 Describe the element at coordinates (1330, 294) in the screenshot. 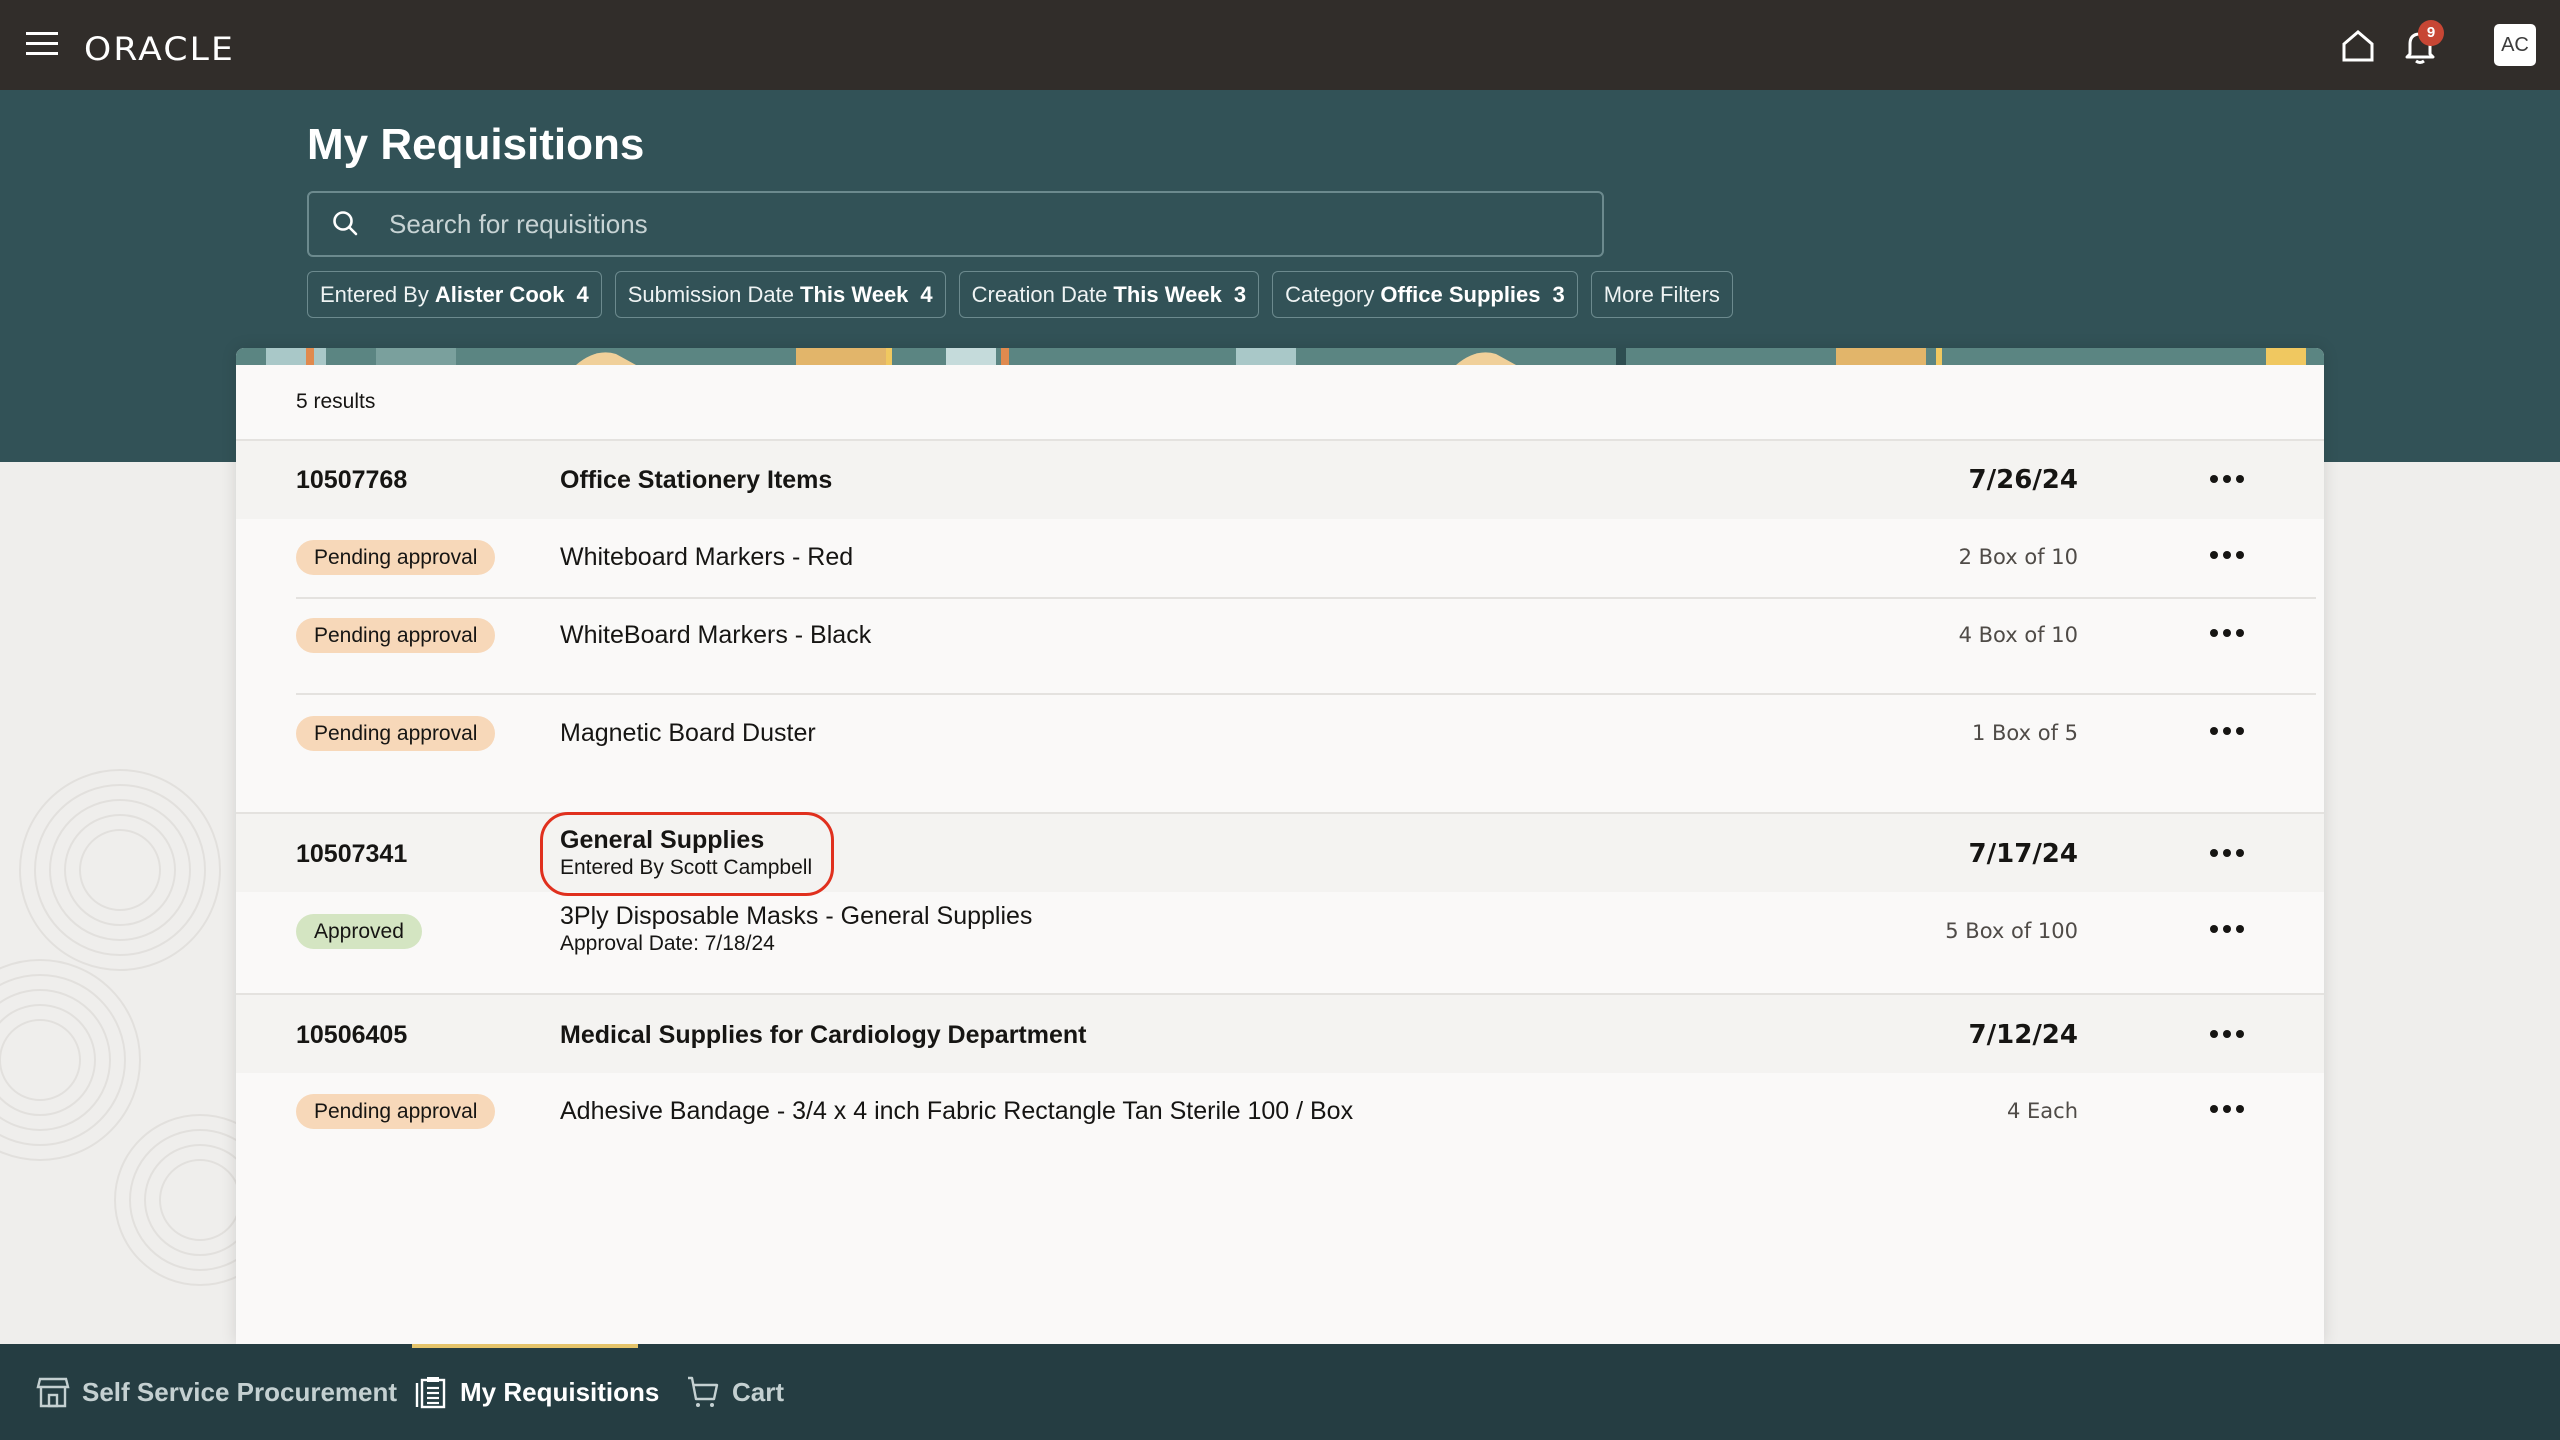

I see `filter-label: Category` at that location.